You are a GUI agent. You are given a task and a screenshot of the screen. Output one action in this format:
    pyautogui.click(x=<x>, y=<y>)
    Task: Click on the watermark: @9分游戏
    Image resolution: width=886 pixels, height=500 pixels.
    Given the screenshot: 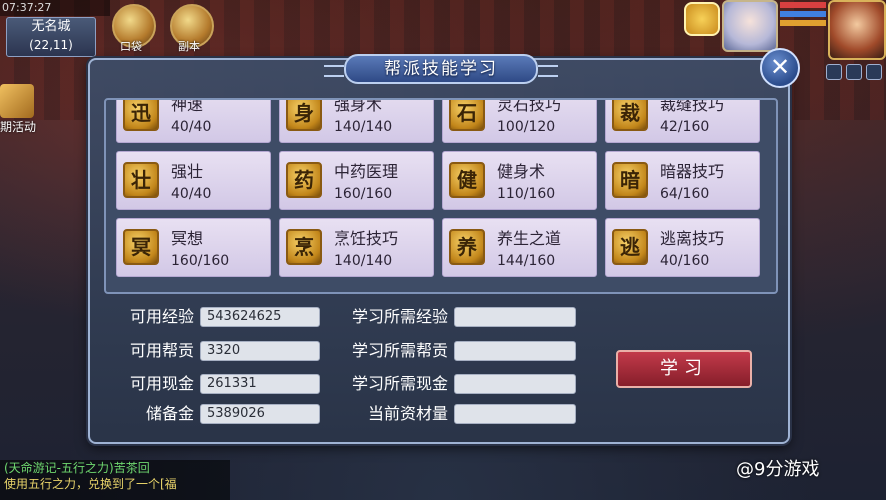 What is the action you would take?
    pyautogui.click(x=778, y=469)
    